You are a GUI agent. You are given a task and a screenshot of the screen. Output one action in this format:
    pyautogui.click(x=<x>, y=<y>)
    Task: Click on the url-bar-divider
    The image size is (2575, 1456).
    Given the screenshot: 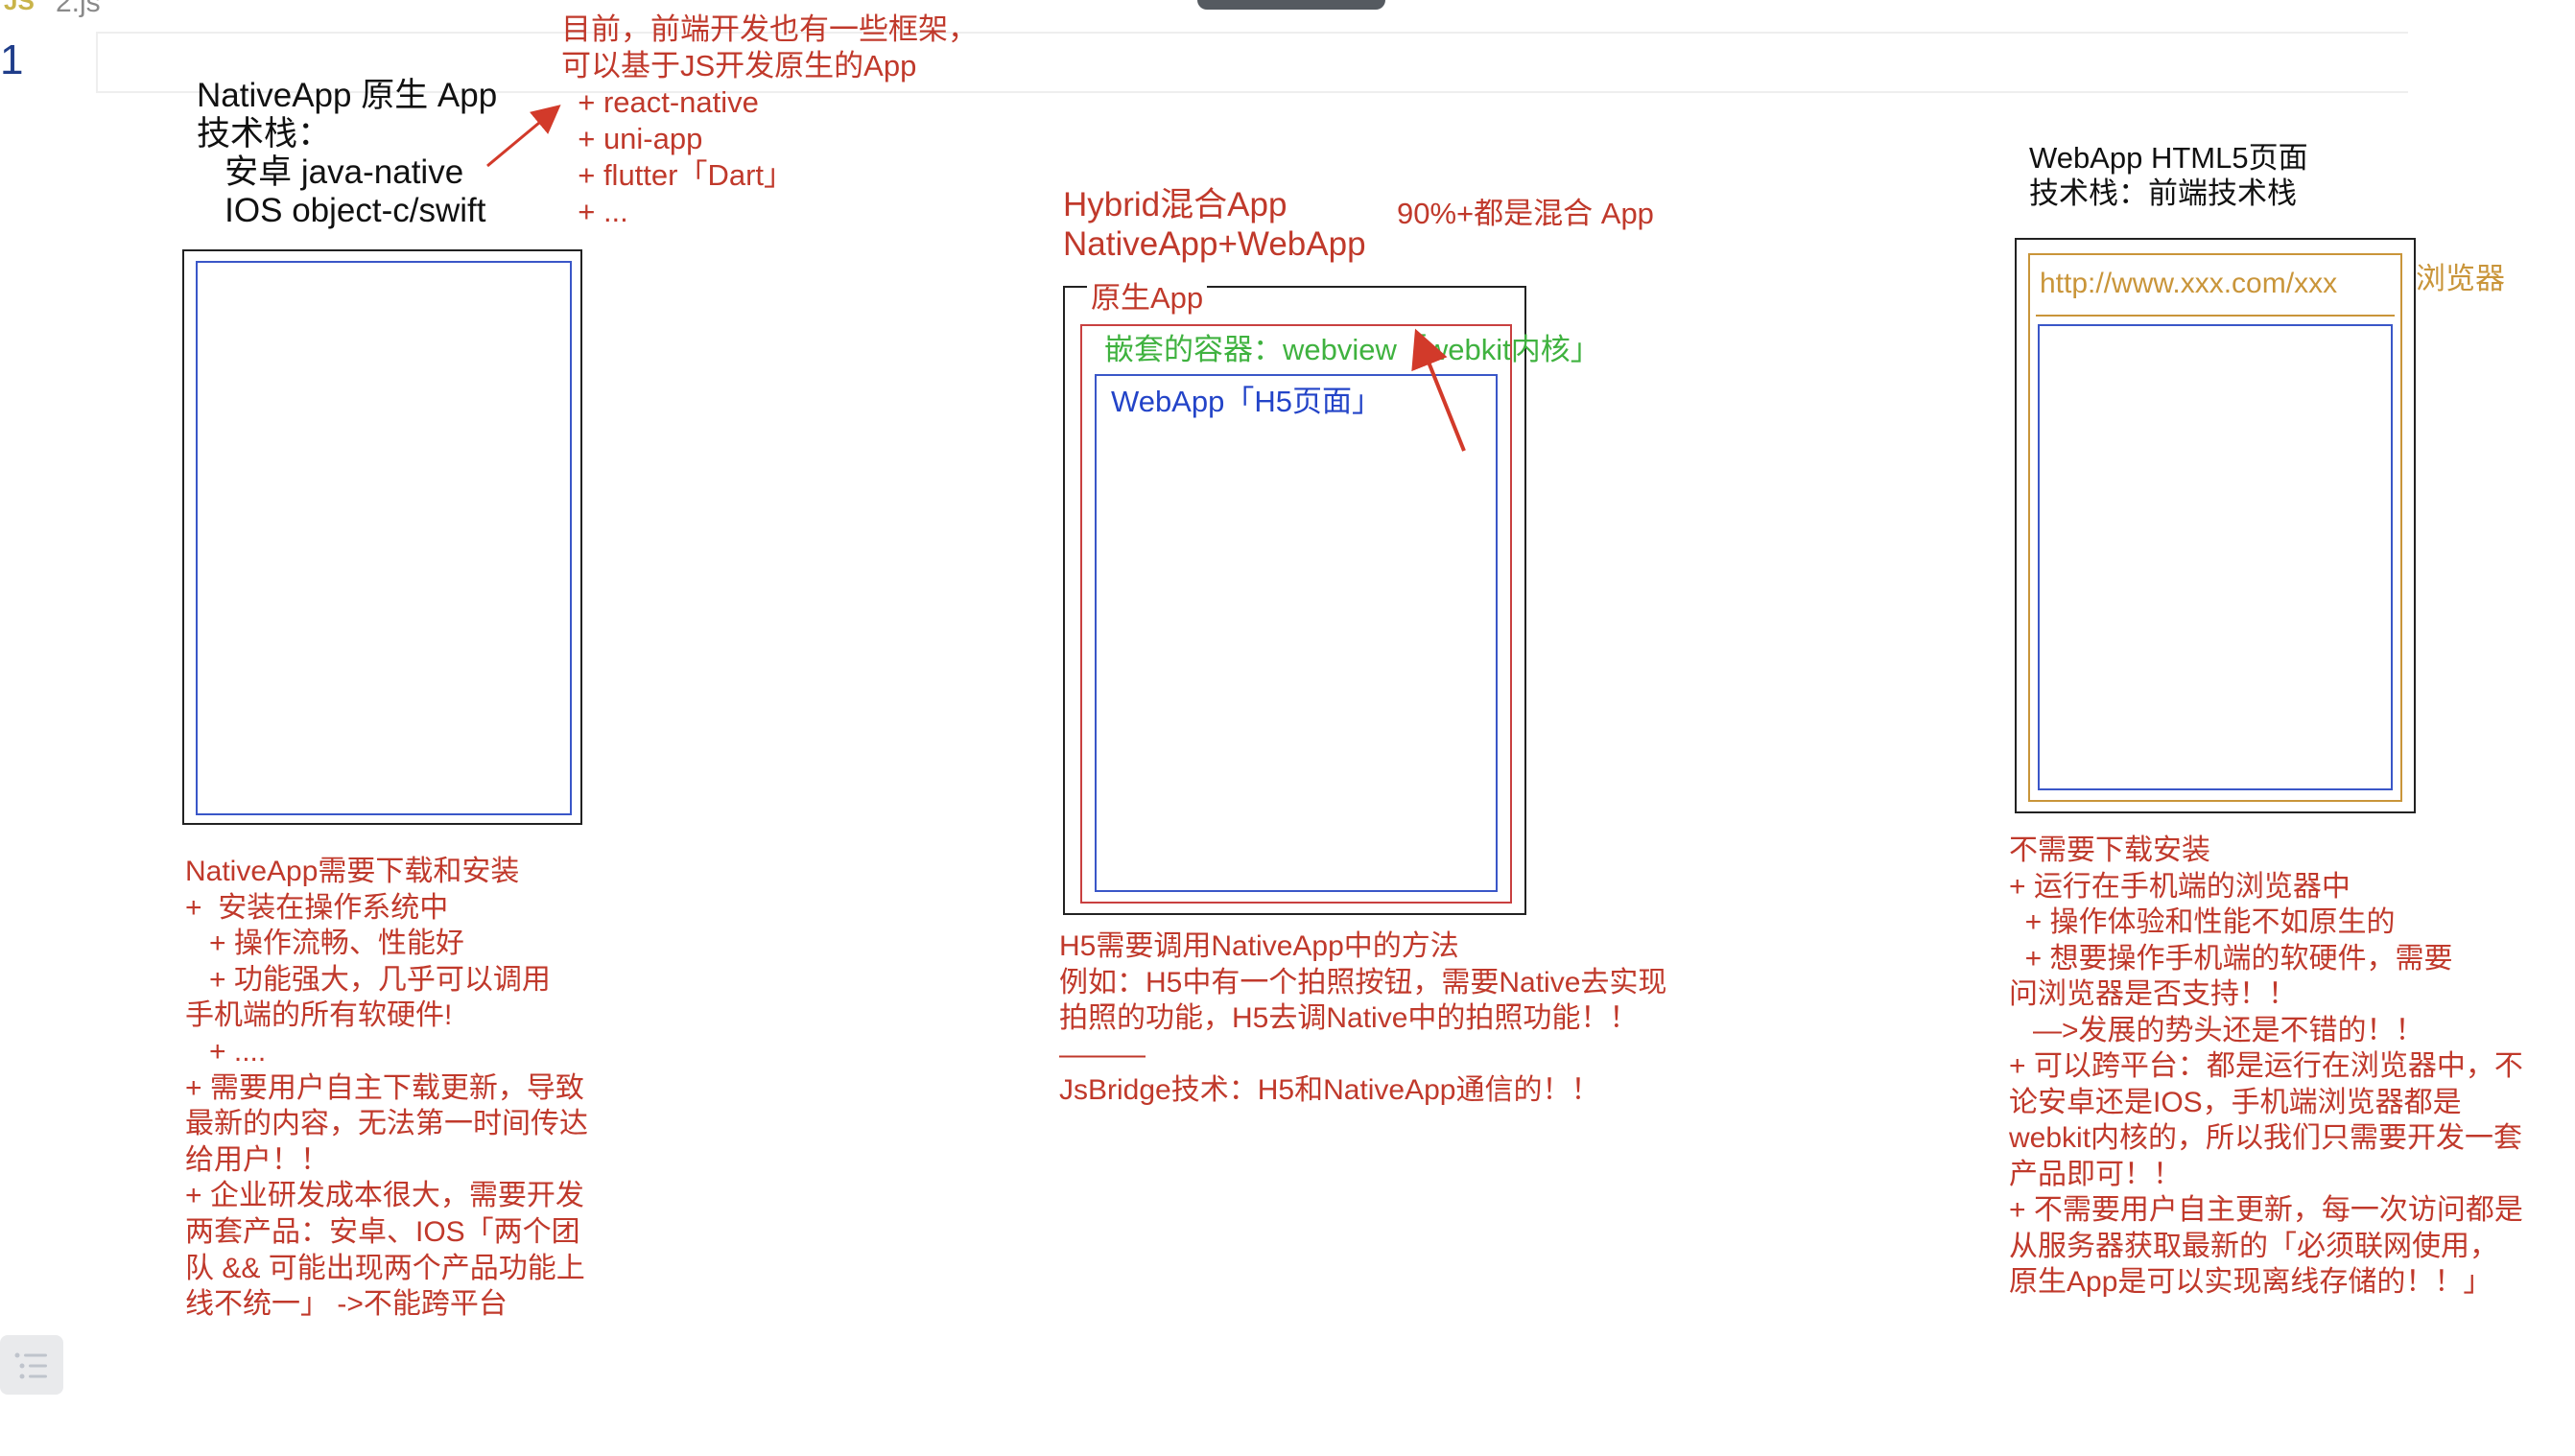 What is the action you would take?
    pyautogui.click(x=2215, y=316)
    